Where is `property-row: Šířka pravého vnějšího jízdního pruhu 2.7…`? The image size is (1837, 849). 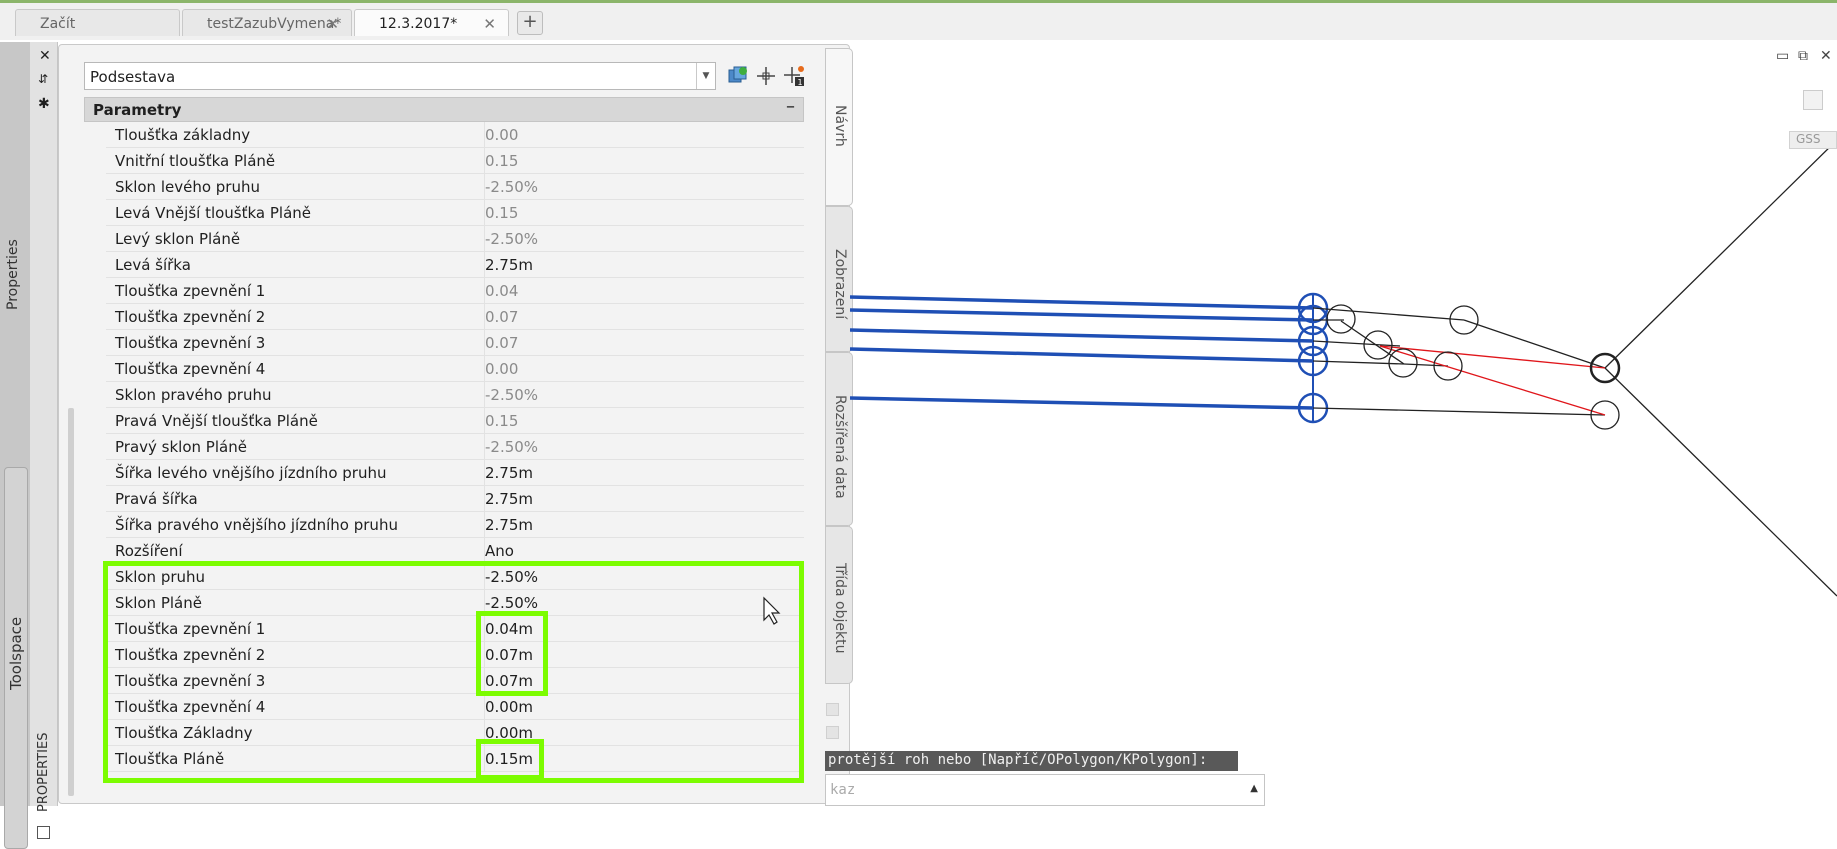
property-row: Šířka pravého vnějšího jízdního pruhu 2.7… is located at coordinates (455, 525).